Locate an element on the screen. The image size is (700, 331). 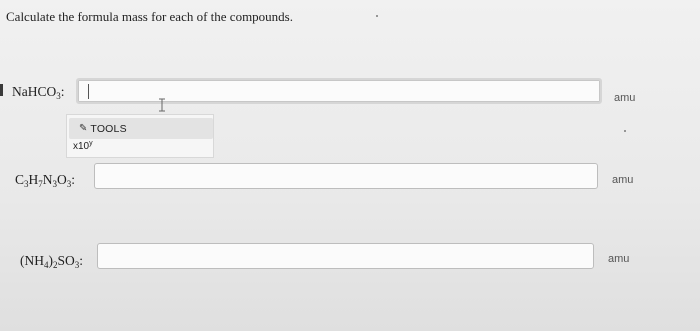
formula-text: NaHCO is located at coordinates (34, 91).